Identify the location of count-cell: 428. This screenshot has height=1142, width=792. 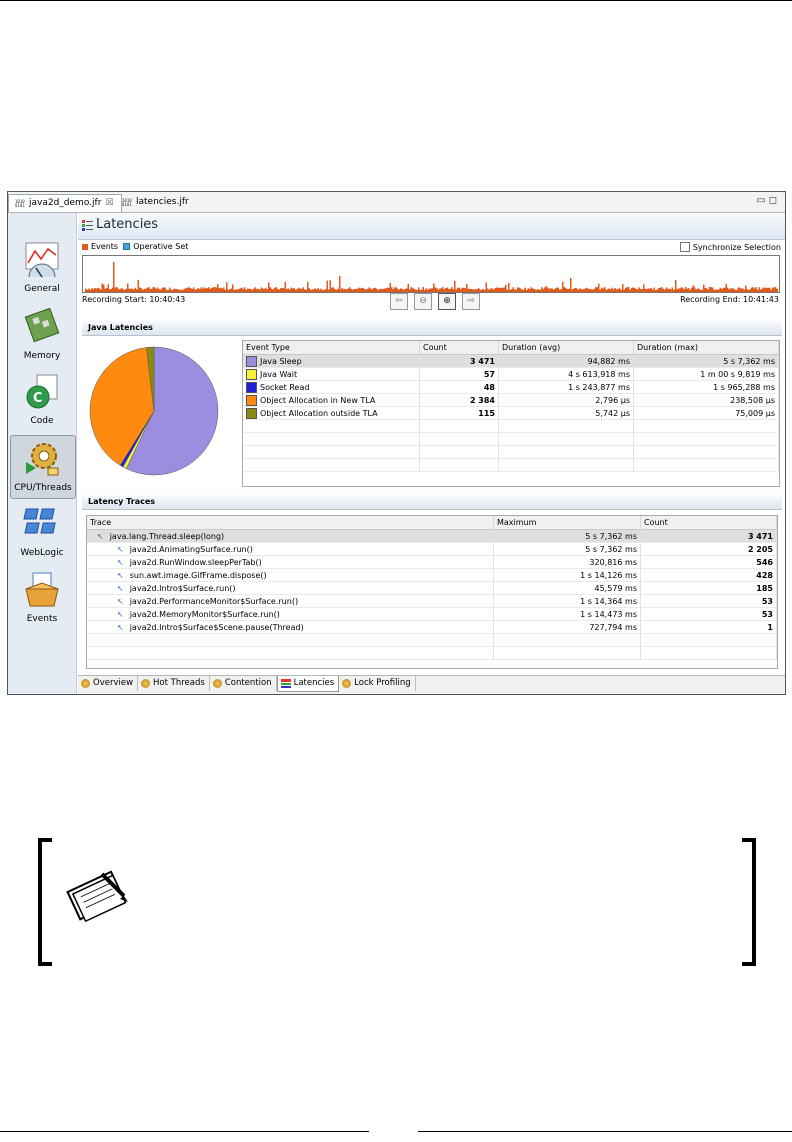
(708, 575).